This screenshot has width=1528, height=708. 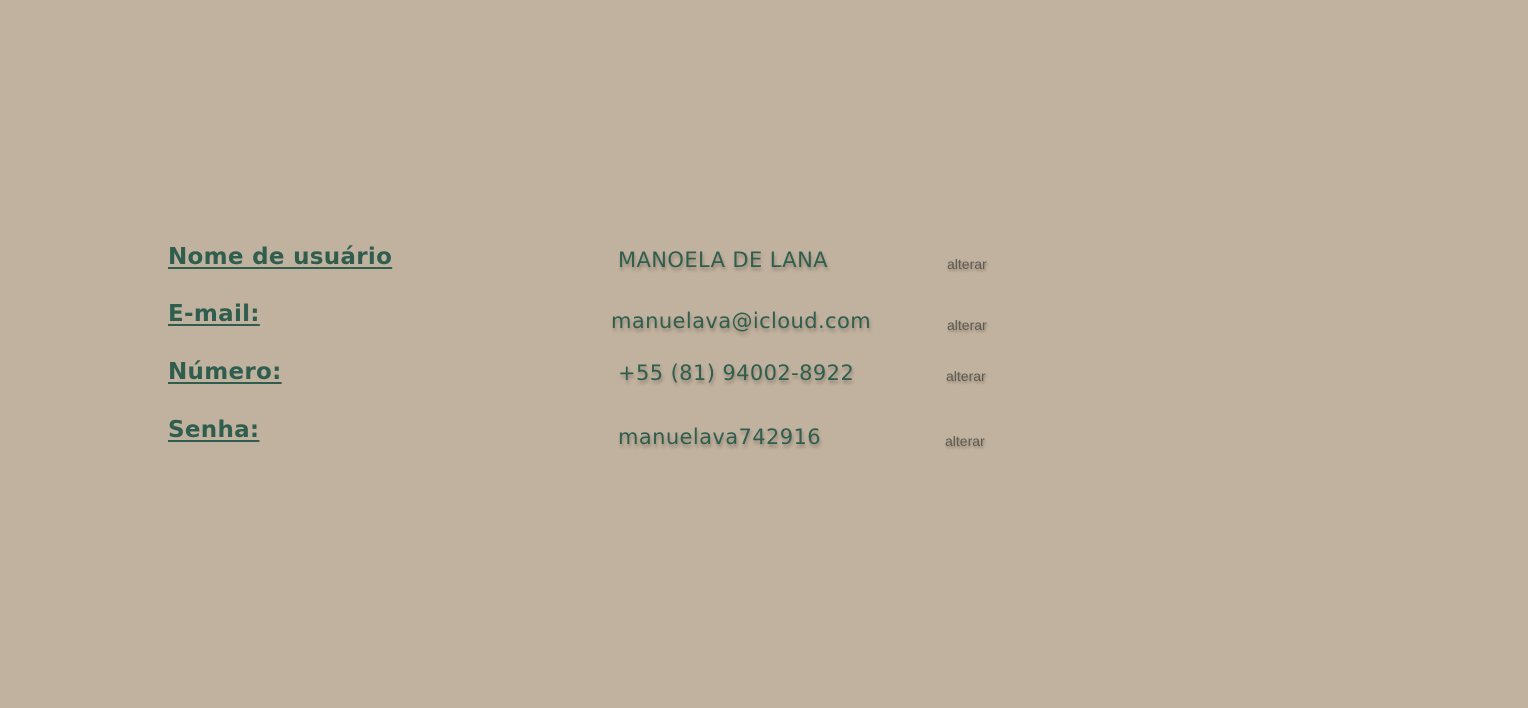 What do you see at coordinates (736, 373) in the screenshot?
I see `phone-value: +55 (81) 94002-8922` at bounding box center [736, 373].